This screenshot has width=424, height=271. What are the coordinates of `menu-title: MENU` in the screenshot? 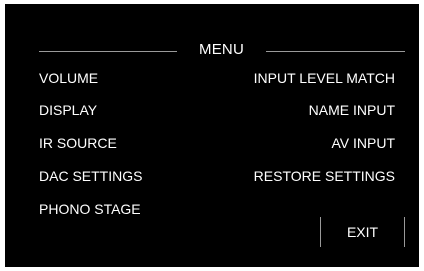 It's located at (221, 49).